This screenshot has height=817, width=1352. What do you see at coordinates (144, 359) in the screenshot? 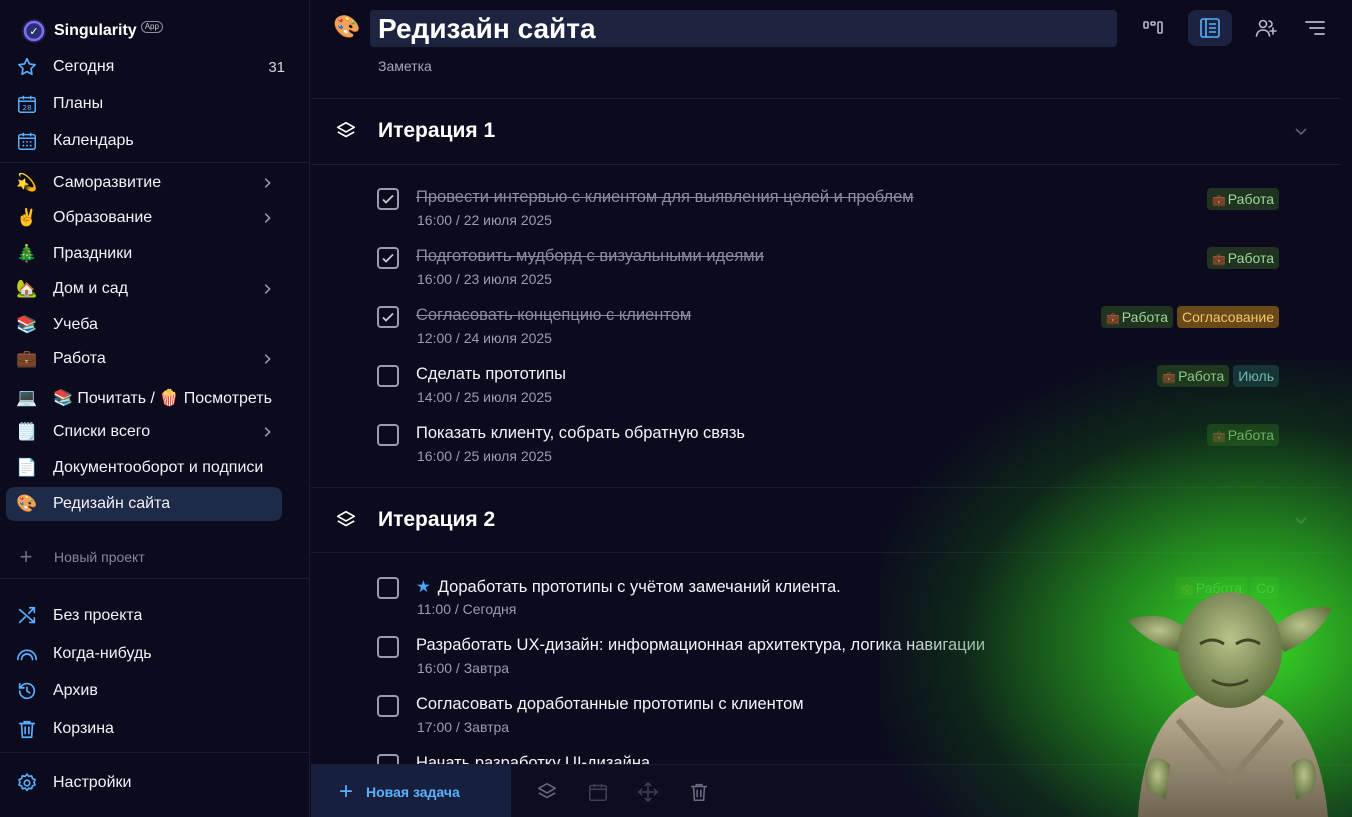
I see `sidebar-project-work: 💼 Работа` at bounding box center [144, 359].